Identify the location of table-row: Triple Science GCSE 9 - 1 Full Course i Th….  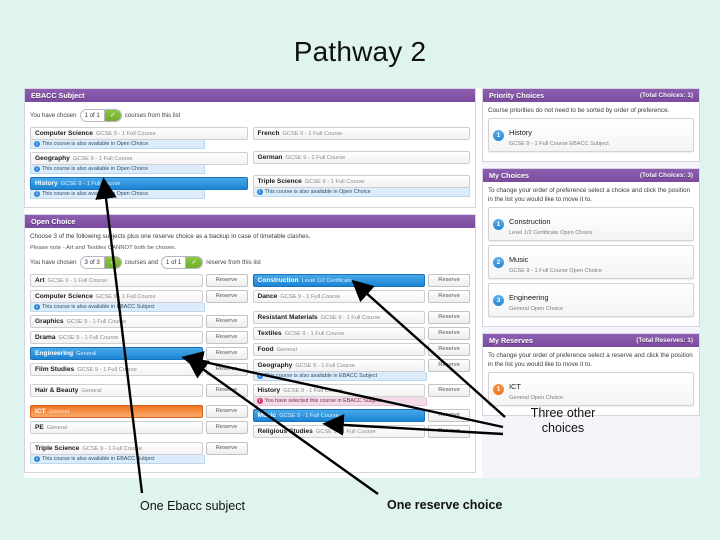
(361, 186).